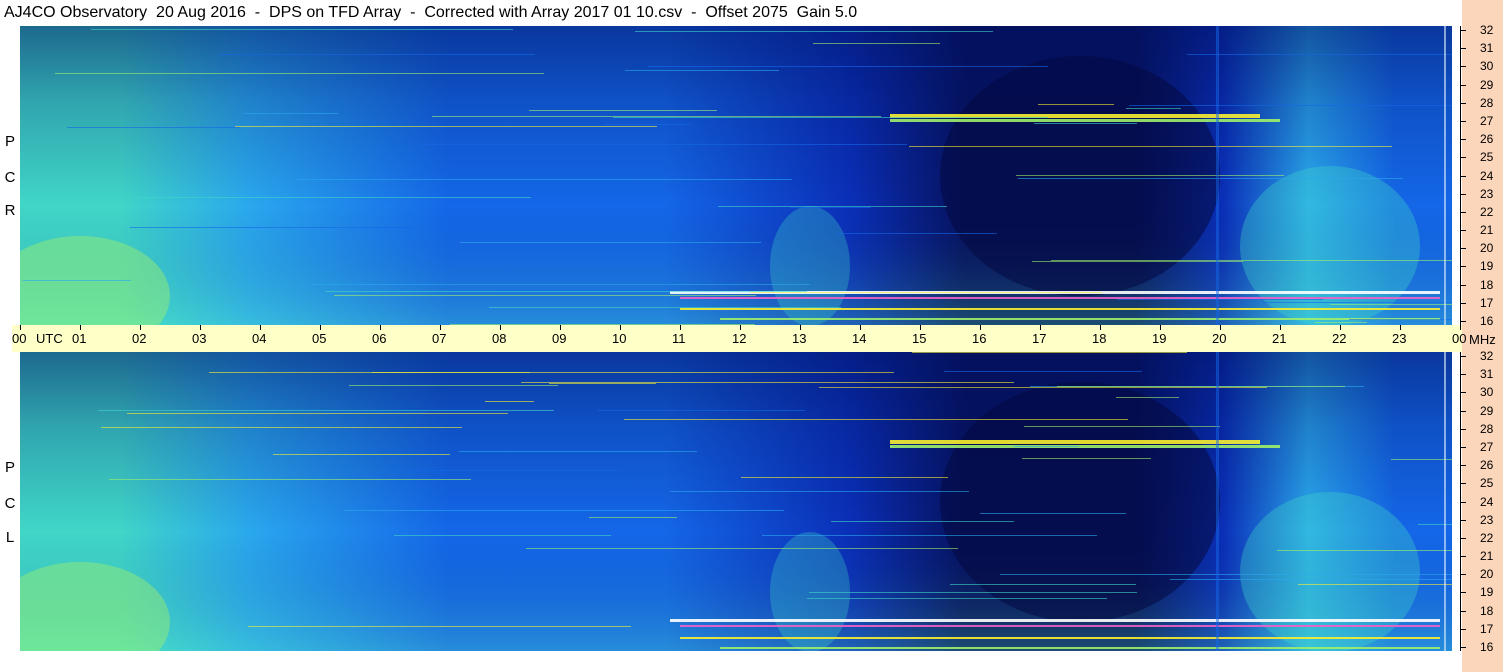 The image size is (1503, 672). I want to click on lcp-label-letter-3: L, so click(10, 537).